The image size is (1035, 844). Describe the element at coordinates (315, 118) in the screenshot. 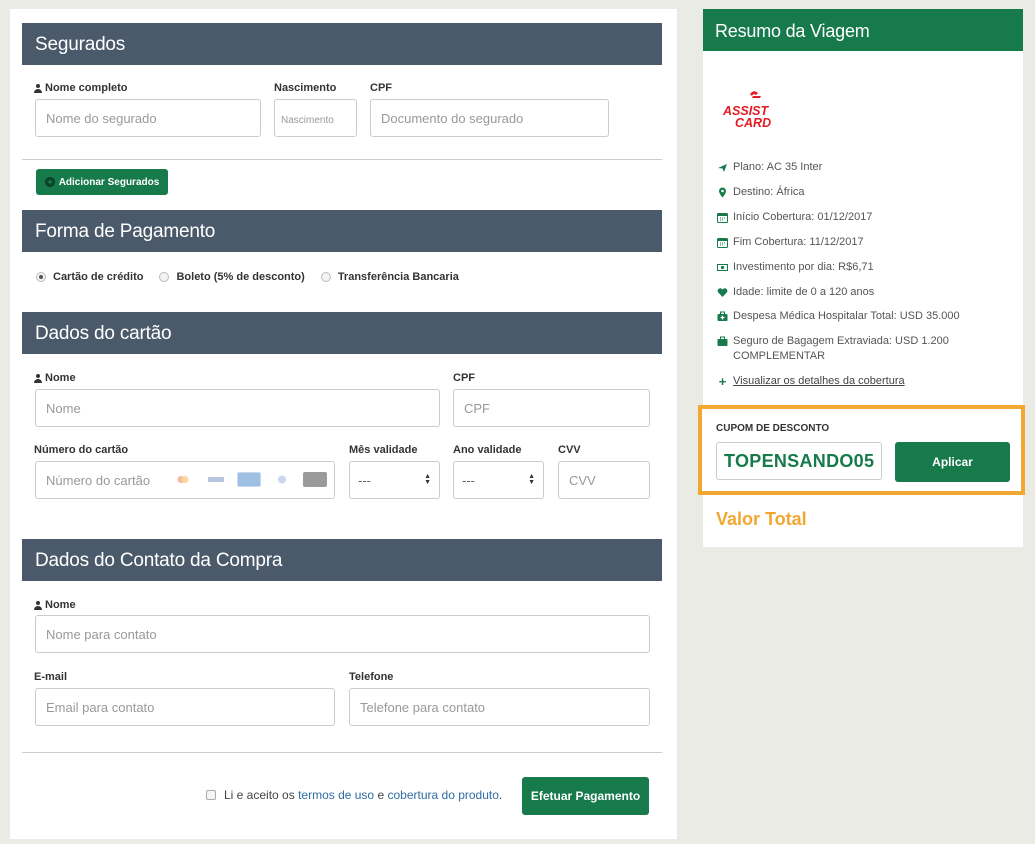

I see `nascimento-input` at that location.